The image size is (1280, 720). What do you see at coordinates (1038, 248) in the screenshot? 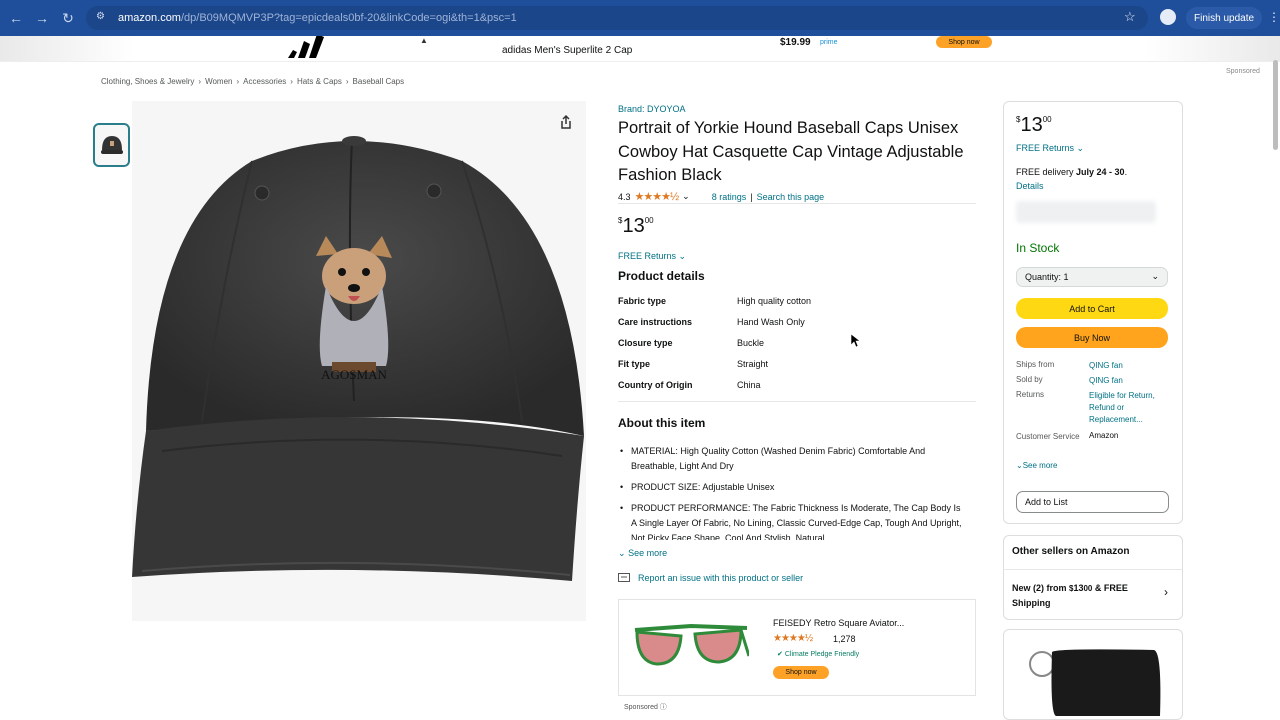
I see `stock-status: In Stock` at bounding box center [1038, 248].